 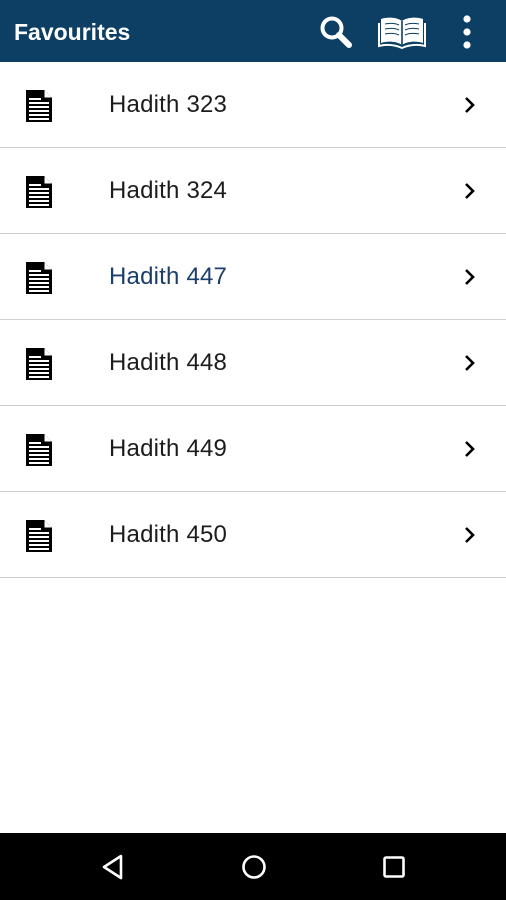 I want to click on list-item: Hadith 324, so click(x=253, y=191).